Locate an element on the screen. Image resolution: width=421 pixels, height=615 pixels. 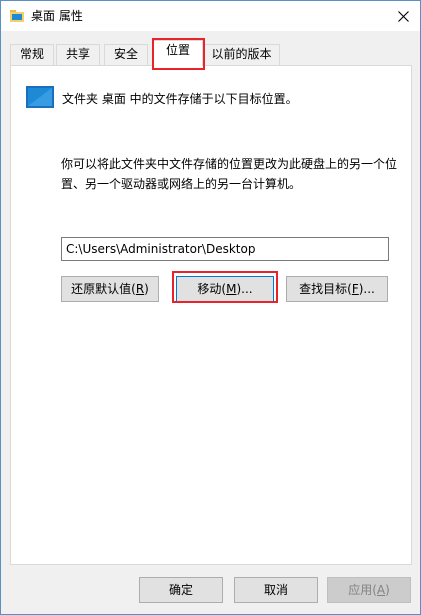
tab-location: 位置 is located at coordinates (178, 53).